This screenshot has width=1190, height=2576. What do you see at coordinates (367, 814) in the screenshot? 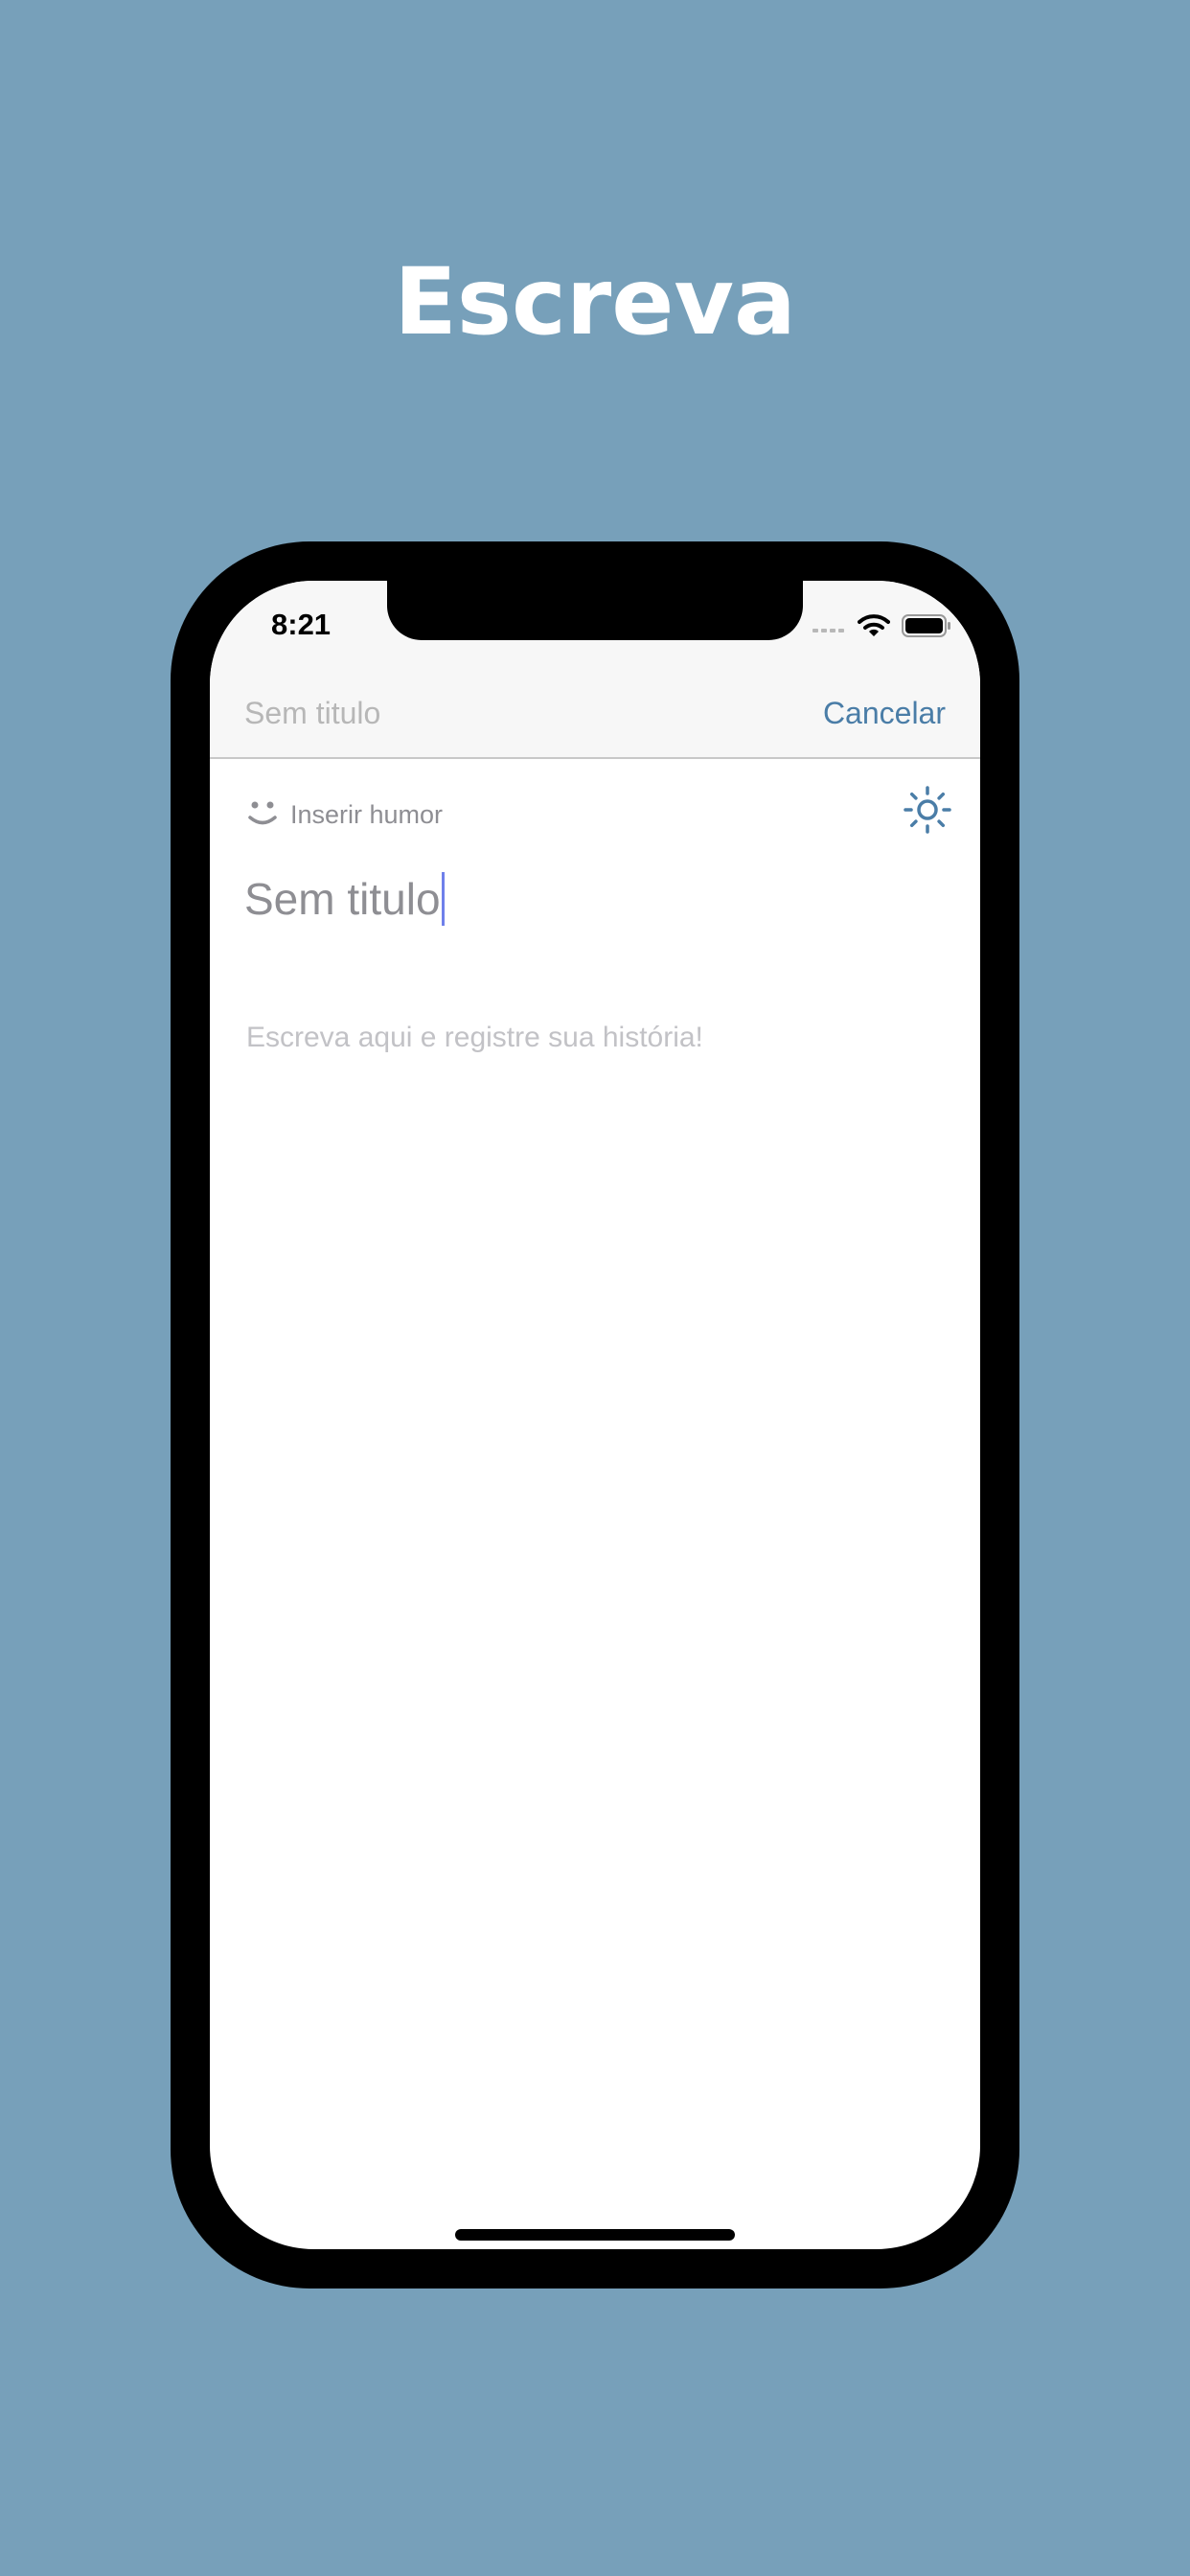
I see `insert-mood-label: Inserir humor` at bounding box center [367, 814].